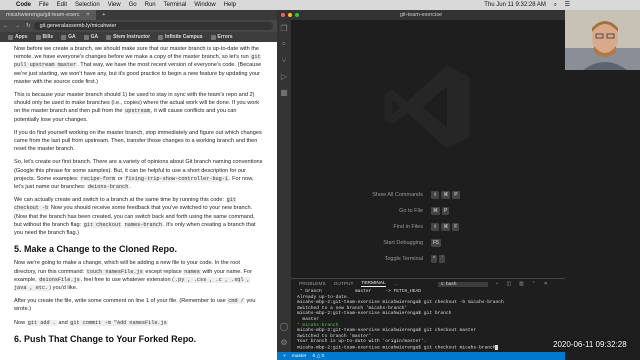 The width and height of the screenshot is (640, 360). I want to click on window-titlebar: git-team-exercise, so click(421, 15).